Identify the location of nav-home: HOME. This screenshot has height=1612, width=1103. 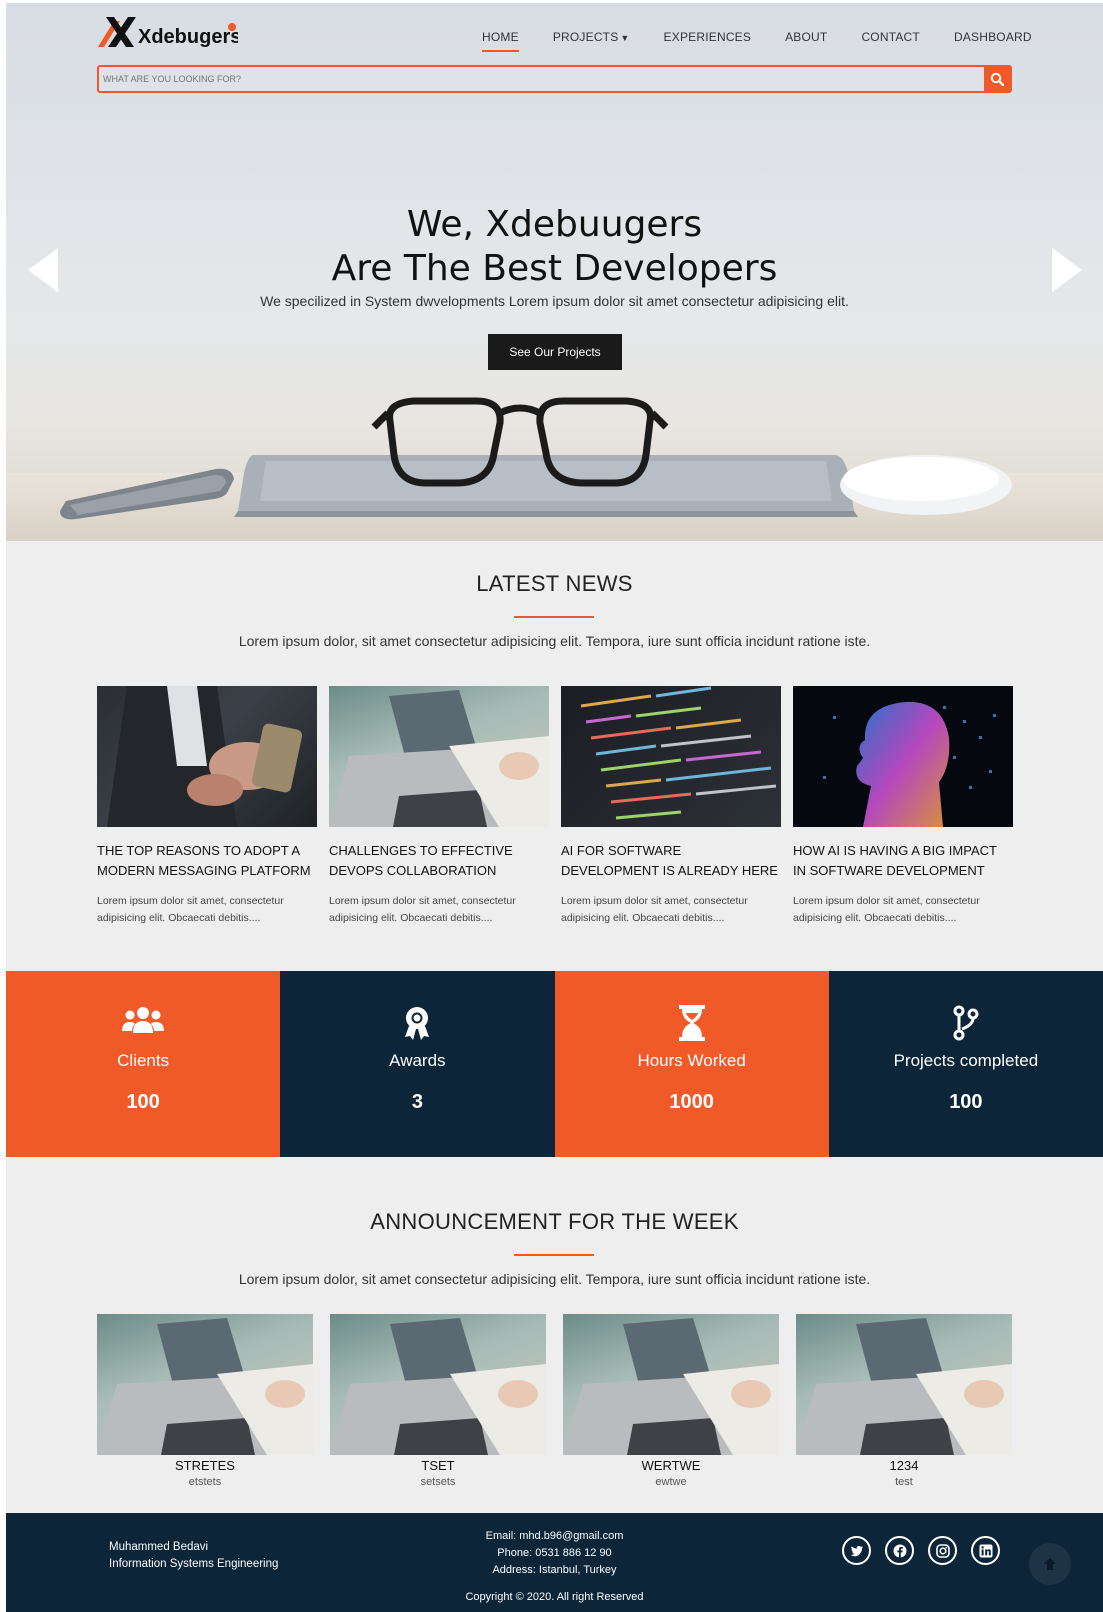
(500, 39).